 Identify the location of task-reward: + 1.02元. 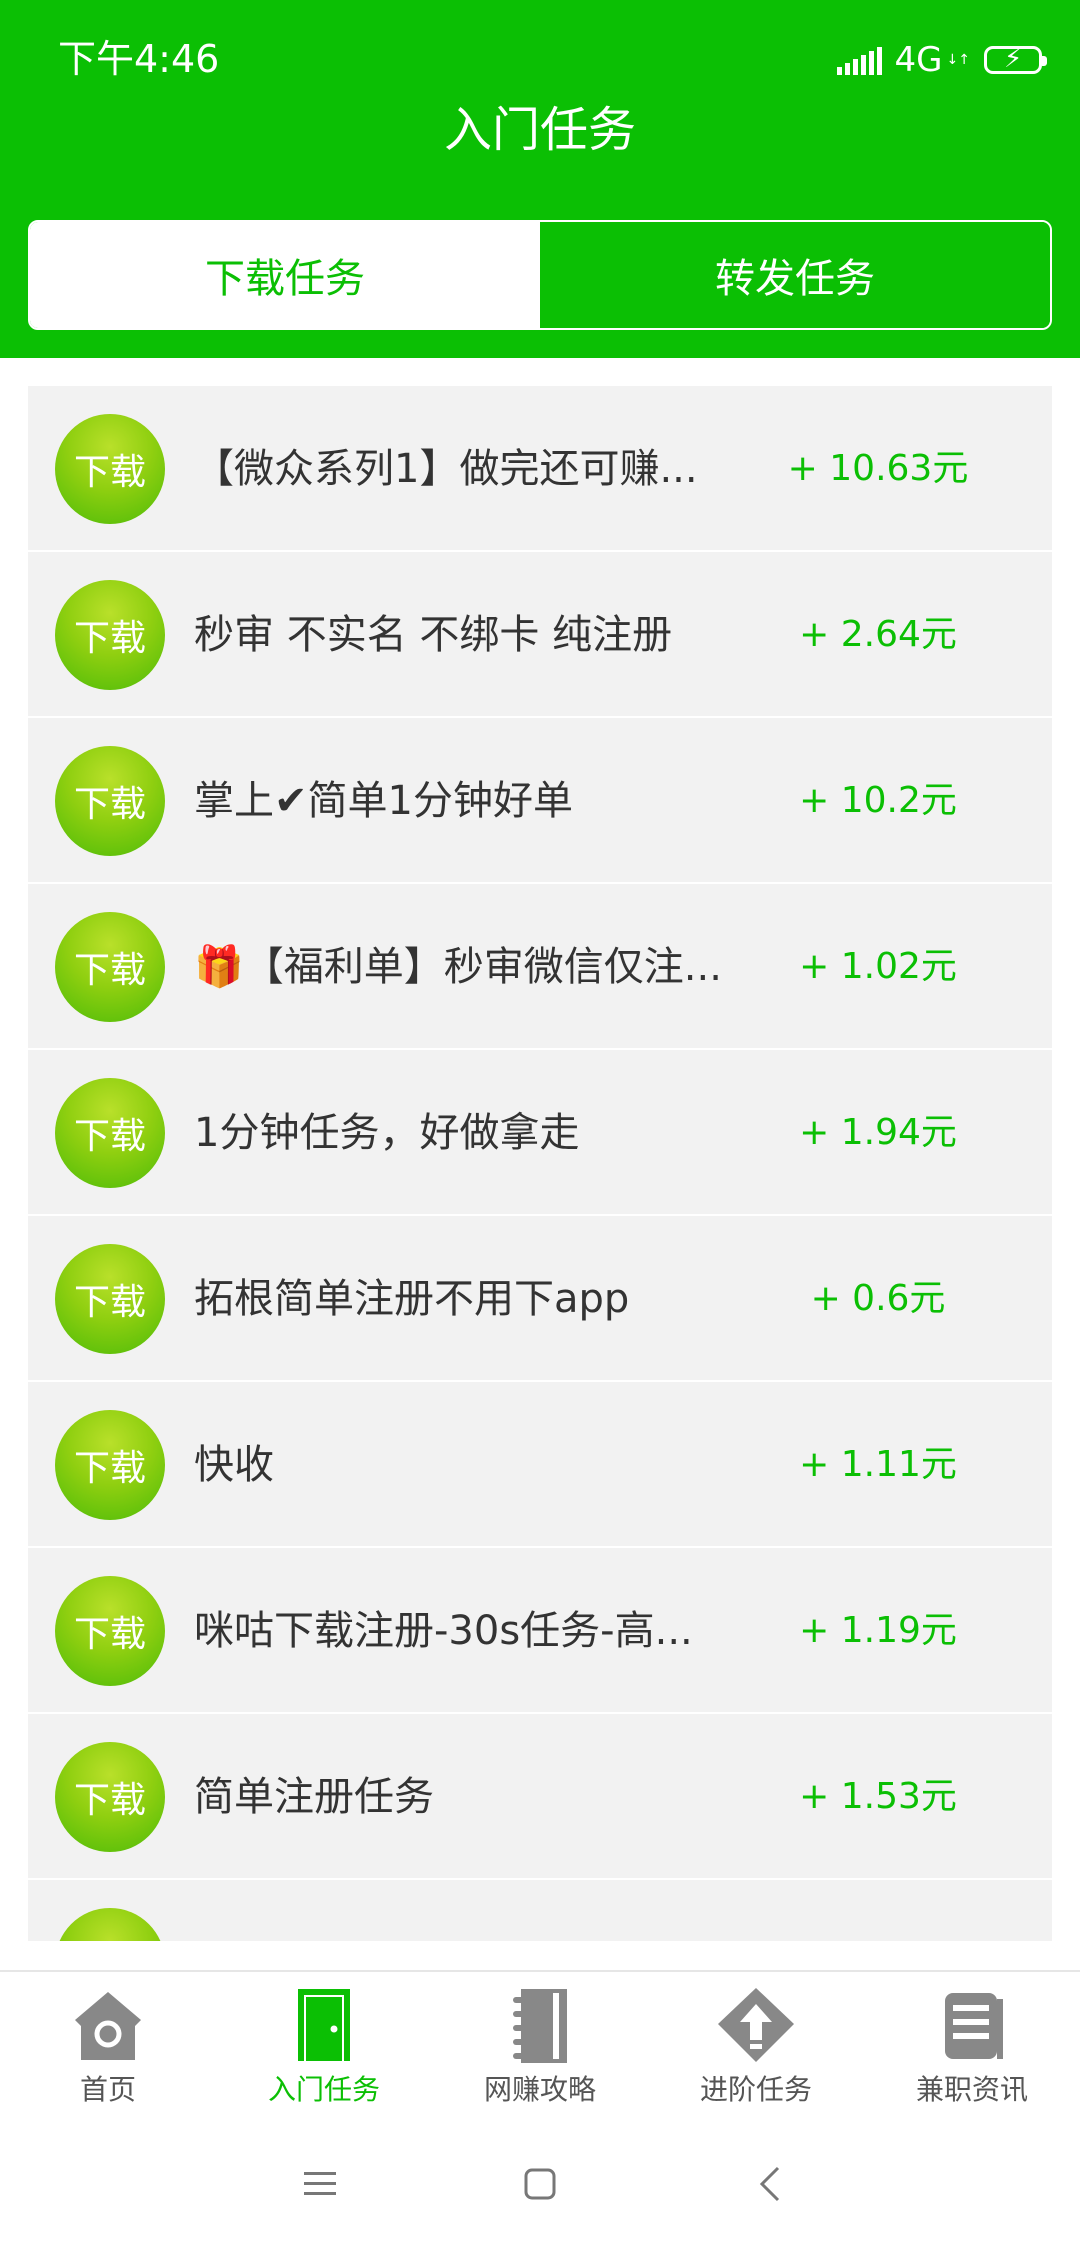
(878, 966).